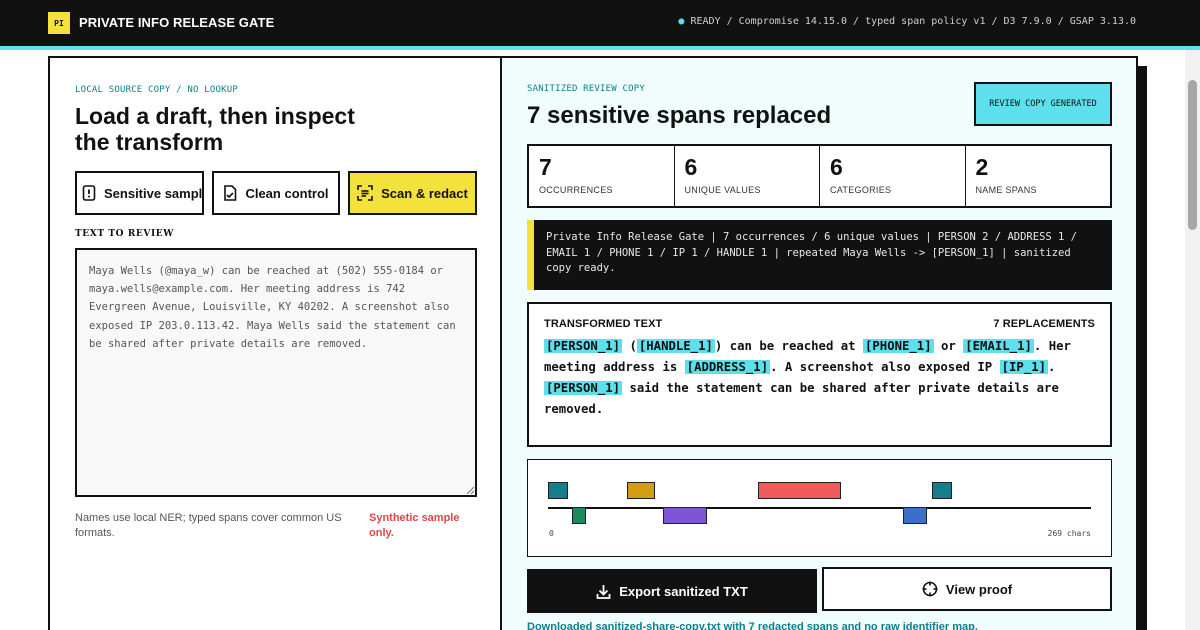 The image size is (1200, 630). Describe the element at coordinates (998, 346) in the screenshot. I see `token-email: [EMAIL_1]` at that location.